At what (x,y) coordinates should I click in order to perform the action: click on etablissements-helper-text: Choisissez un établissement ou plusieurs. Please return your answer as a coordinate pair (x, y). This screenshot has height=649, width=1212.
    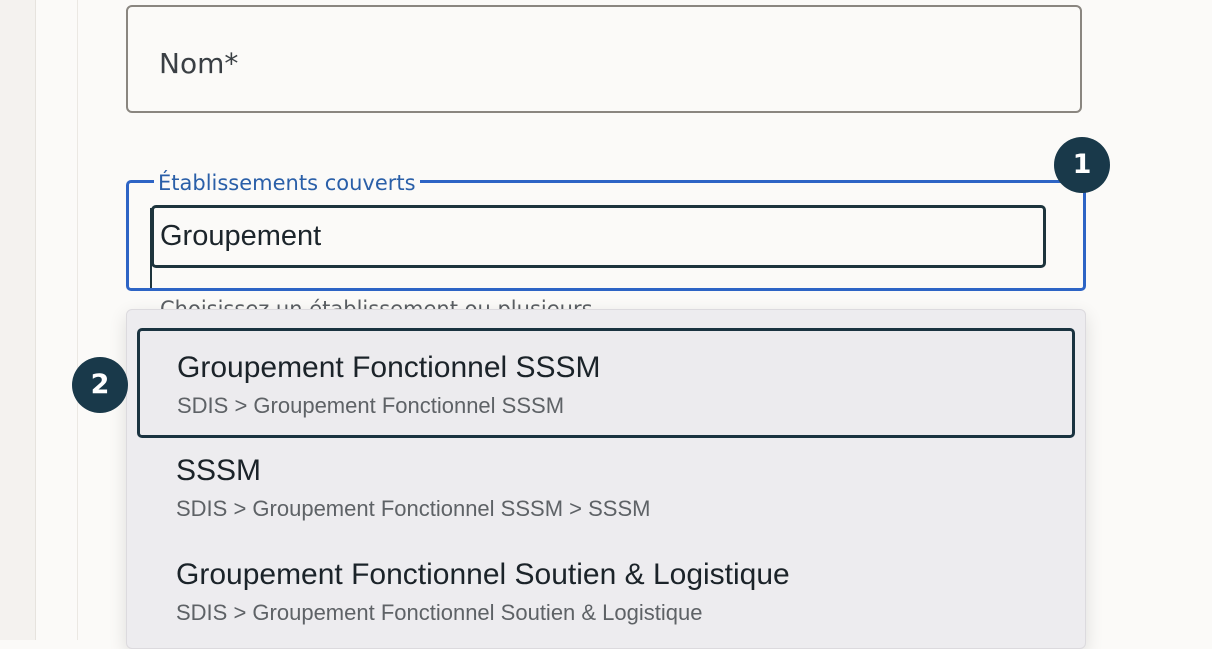
    Looking at the image, I should click on (376, 303).